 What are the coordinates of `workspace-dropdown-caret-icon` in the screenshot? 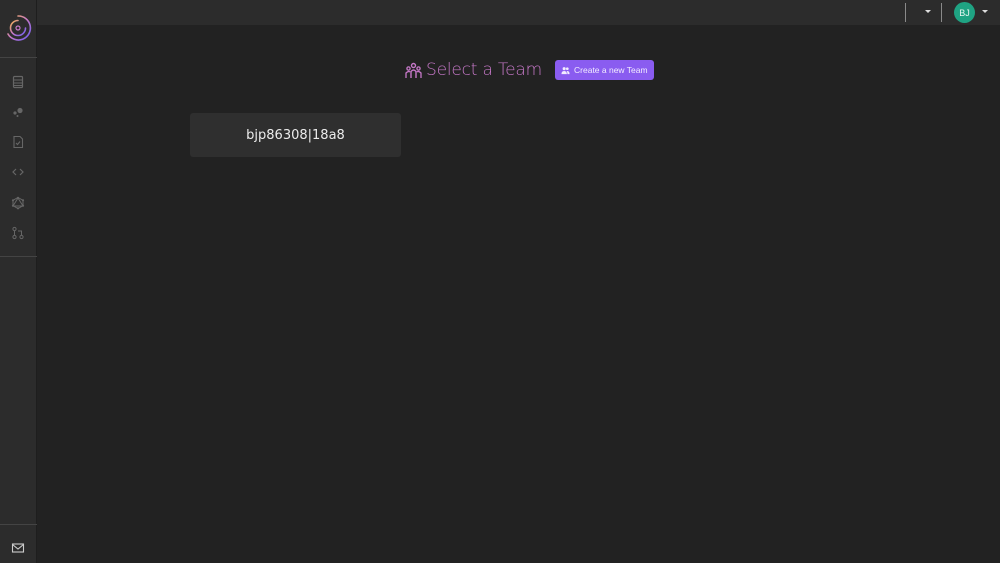 It's located at (928, 11).